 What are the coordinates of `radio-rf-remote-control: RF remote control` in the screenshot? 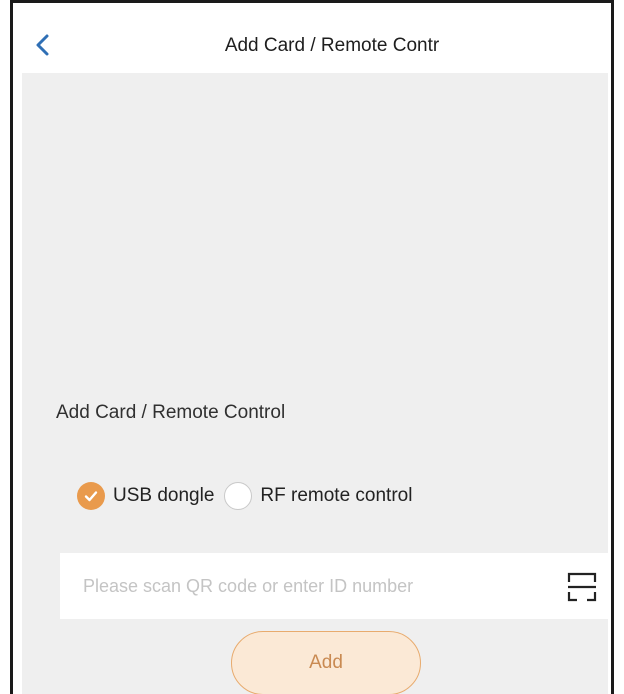 It's located at (318, 496).